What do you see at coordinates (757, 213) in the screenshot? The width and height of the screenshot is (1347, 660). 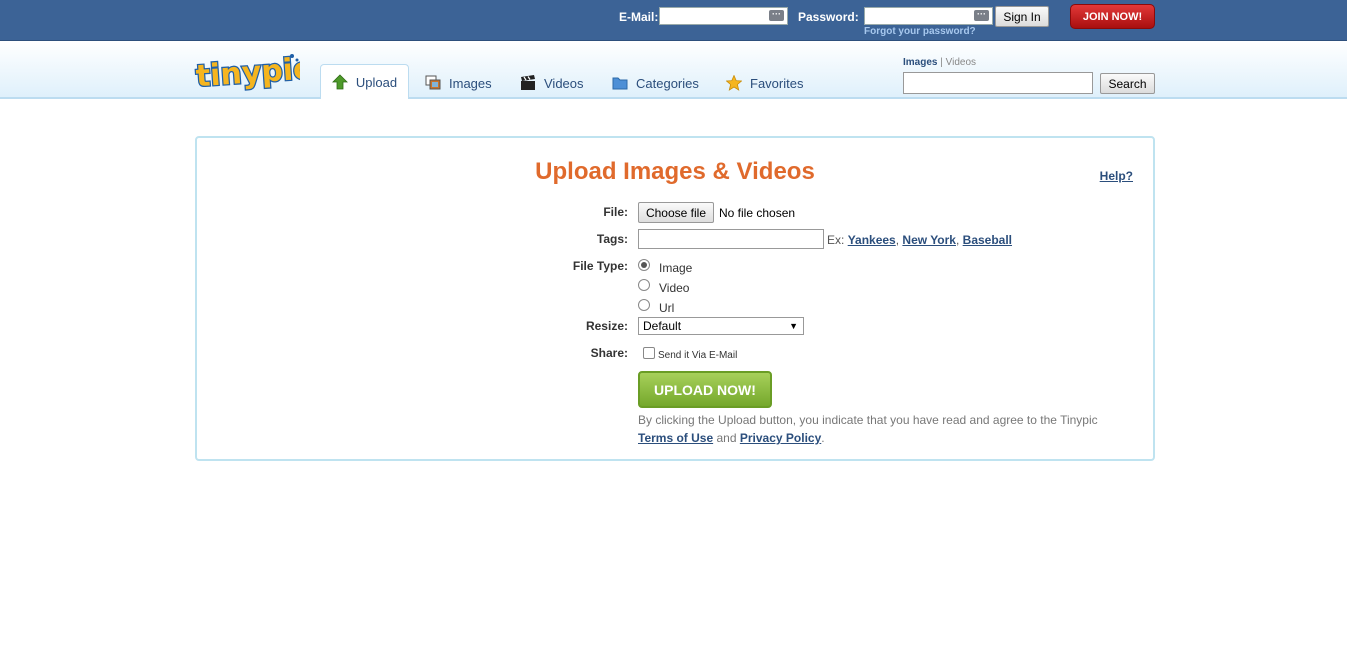 I see `file-status: No file chosen` at bounding box center [757, 213].